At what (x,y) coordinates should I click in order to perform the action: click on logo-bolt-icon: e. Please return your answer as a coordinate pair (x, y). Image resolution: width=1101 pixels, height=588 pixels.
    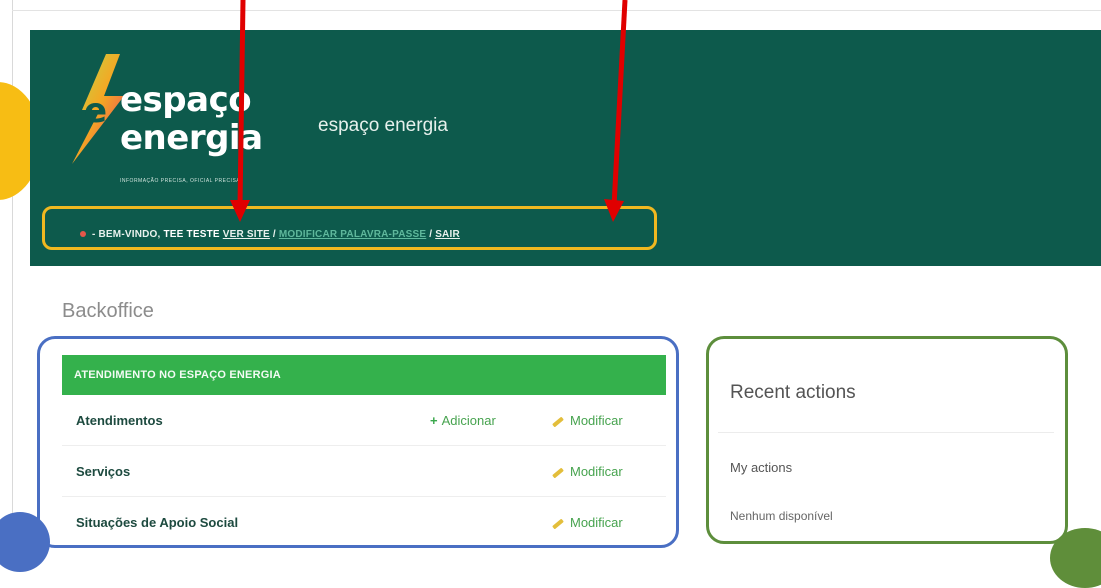
    Looking at the image, I should click on (98, 109).